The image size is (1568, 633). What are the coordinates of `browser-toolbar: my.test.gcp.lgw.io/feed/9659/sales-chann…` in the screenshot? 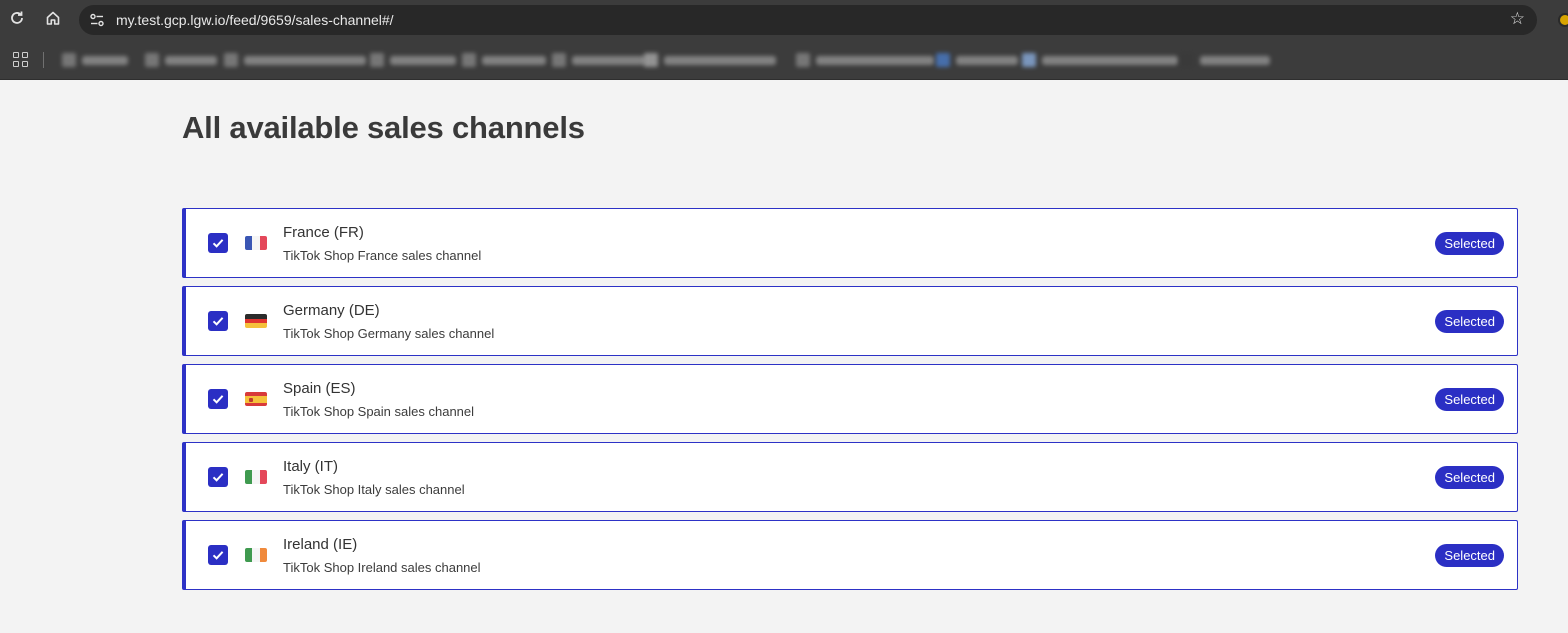 It's located at (784, 20).